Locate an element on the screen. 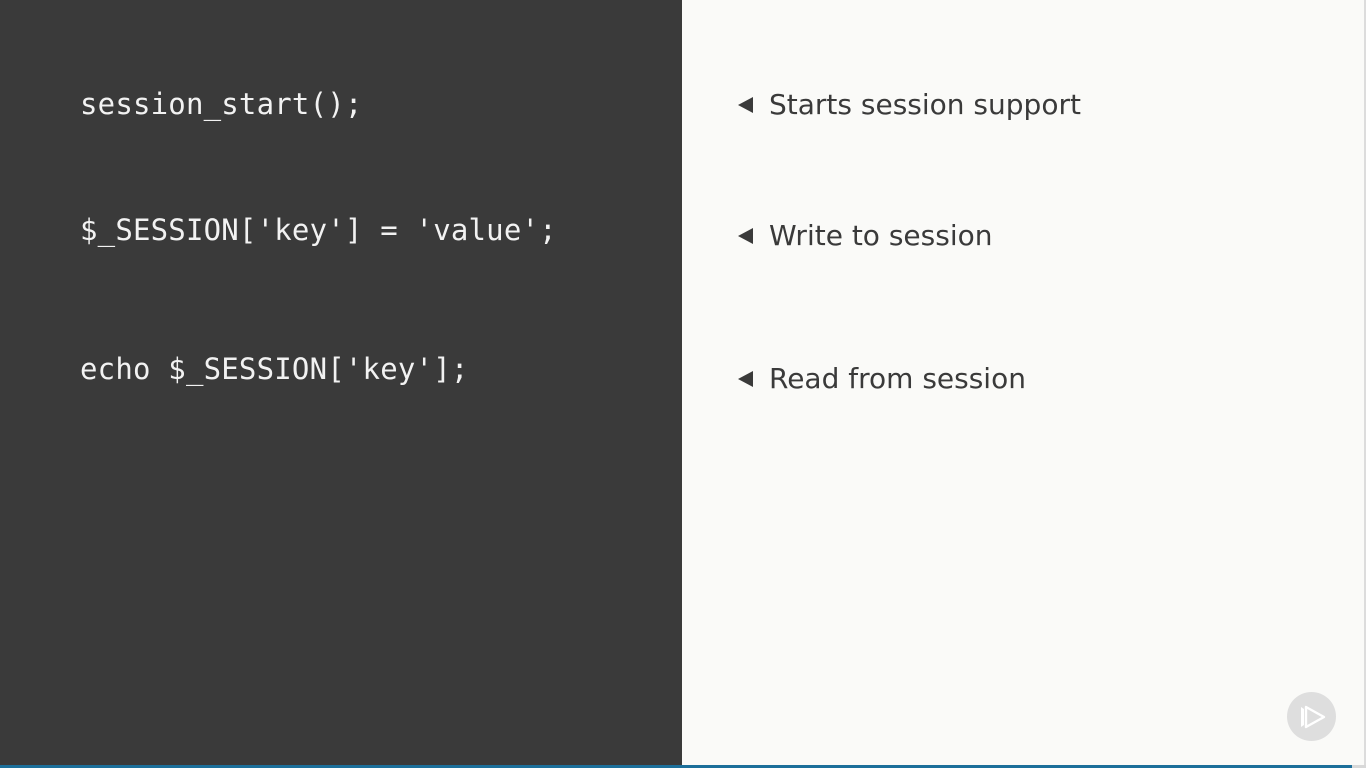 The image size is (1366, 768). play-logo-button is located at coordinates (1311, 716).